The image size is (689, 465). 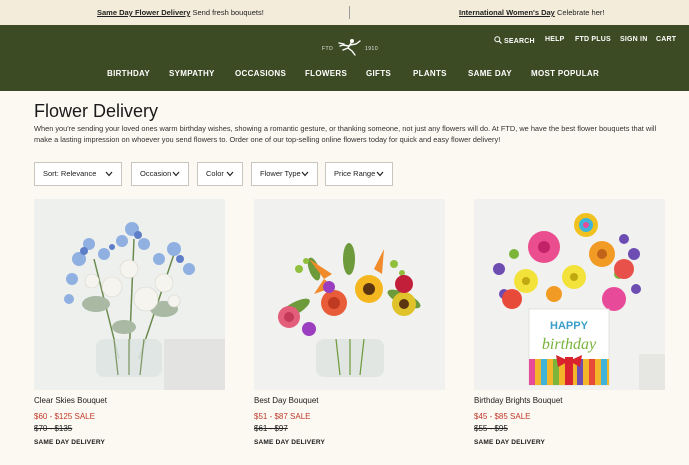 What do you see at coordinates (328, 49) in the screenshot?
I see `logo-ftd-text: FTD` at bounding box center [328, 49].